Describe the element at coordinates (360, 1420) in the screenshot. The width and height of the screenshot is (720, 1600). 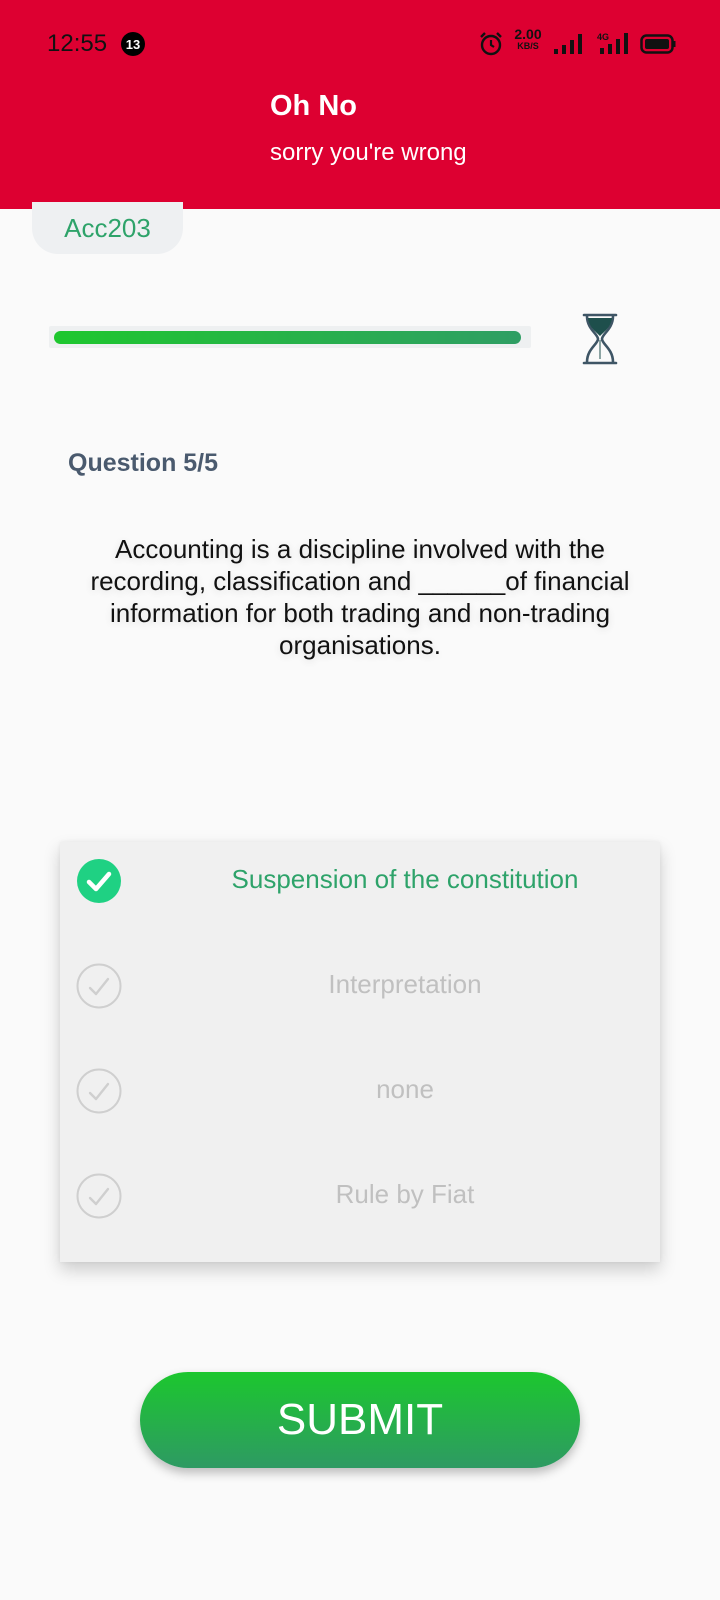
I see `submit-button: SUBMIT` at that location.